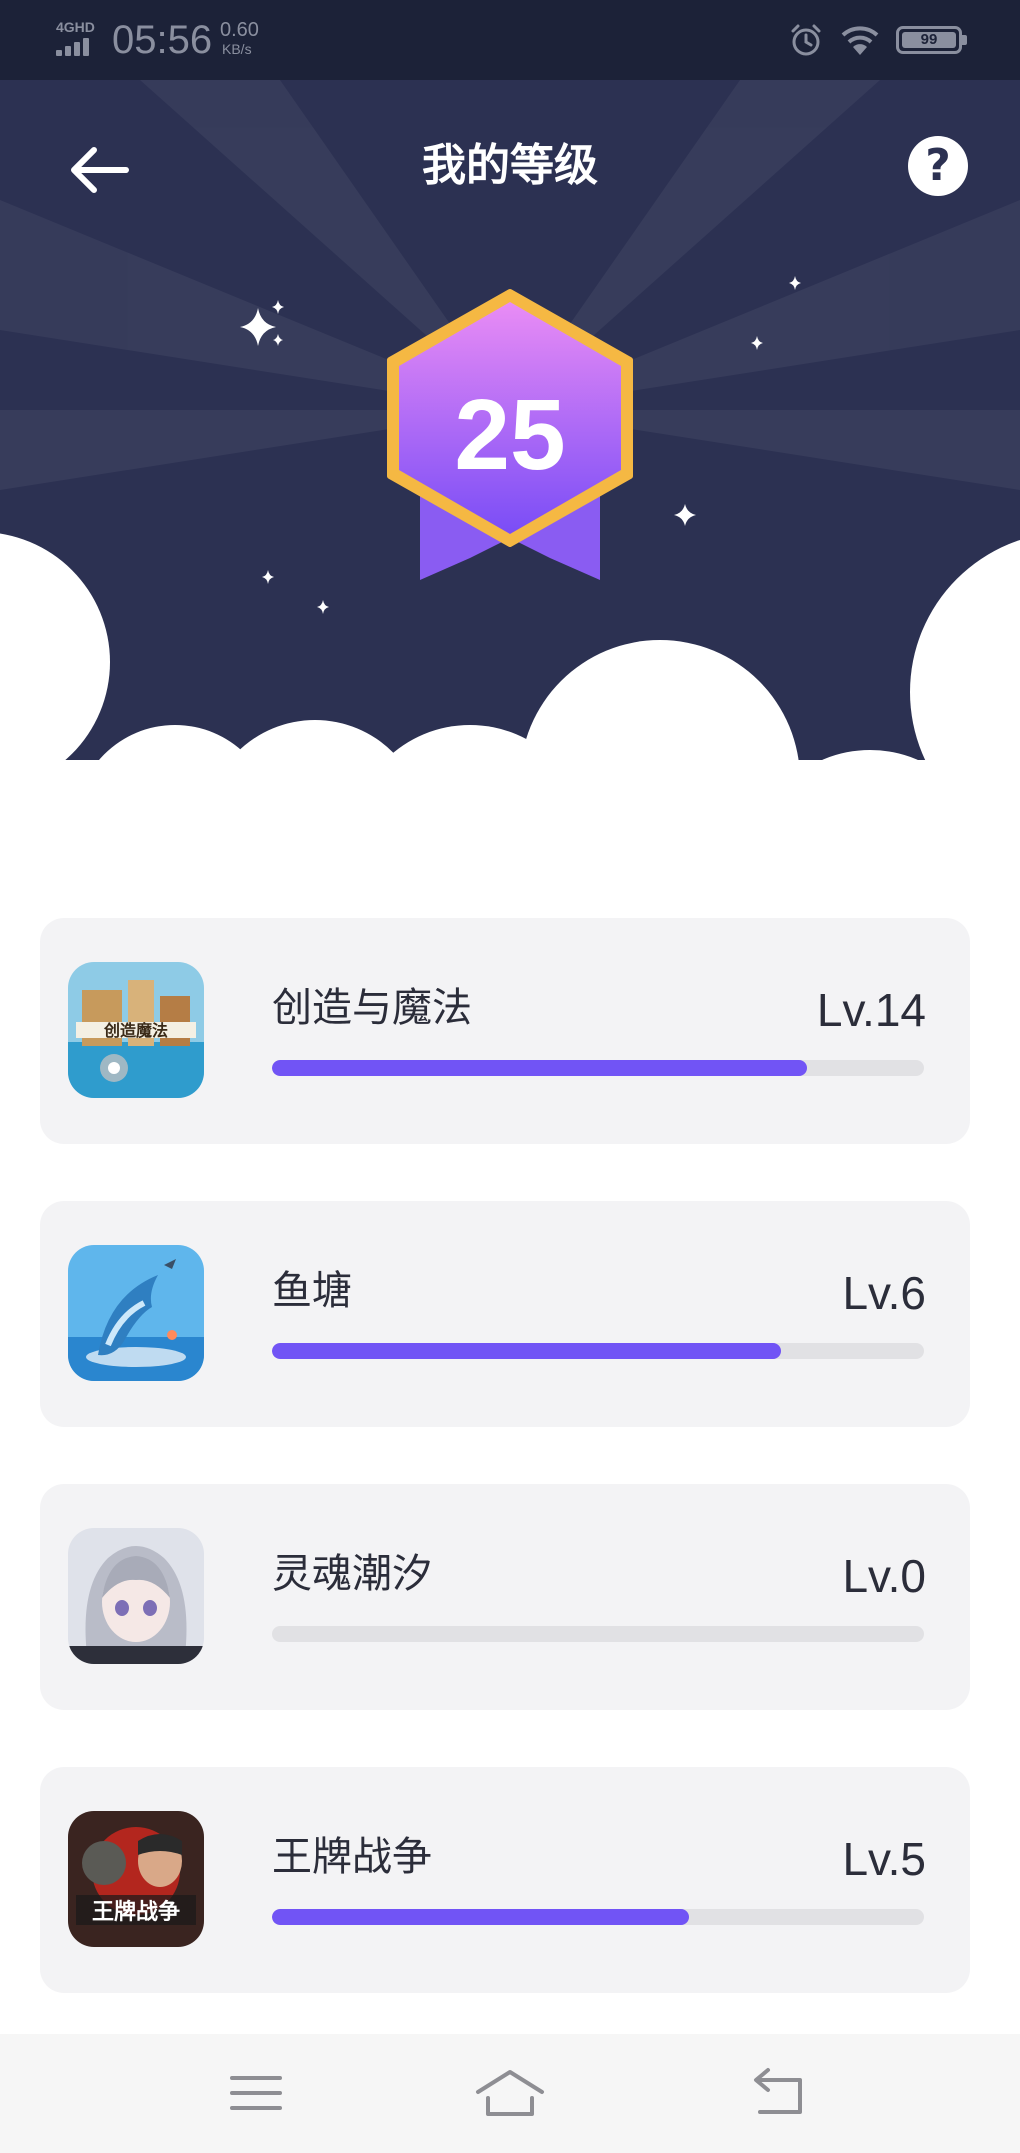  Describe the element at coordinates (352, 1574) in the screenshot. I see `game-name: 灵魂潮汐` at that location.